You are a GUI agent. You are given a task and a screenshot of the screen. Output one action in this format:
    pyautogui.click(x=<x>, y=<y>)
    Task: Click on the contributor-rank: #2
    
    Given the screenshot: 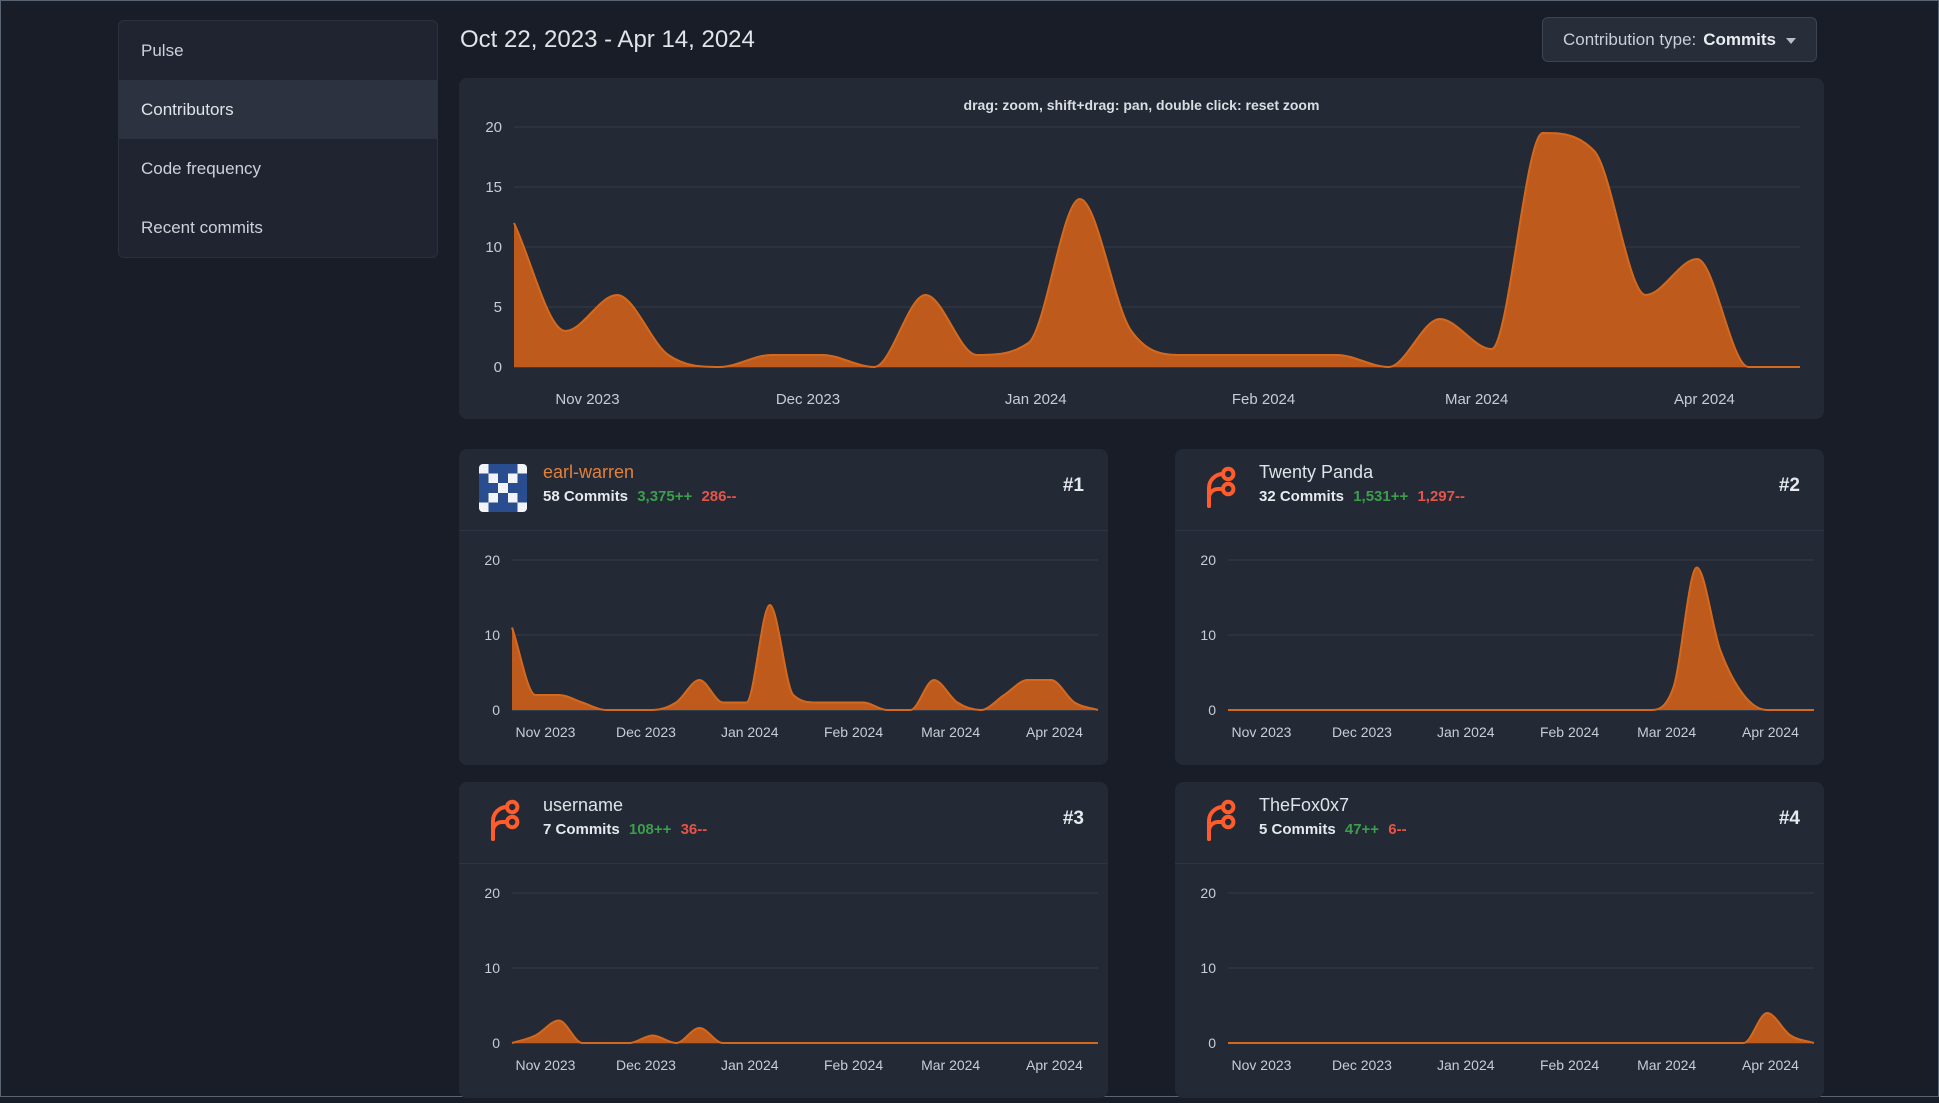 What is the action you would take?
    pyautogui.click(x=1789, y=485)
    